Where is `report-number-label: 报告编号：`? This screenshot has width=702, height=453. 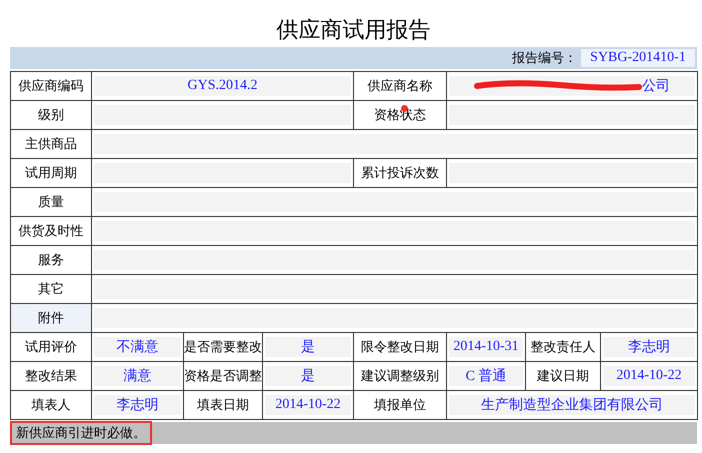 report-number-label: 报告编号： is located at coordinates (544, 58).